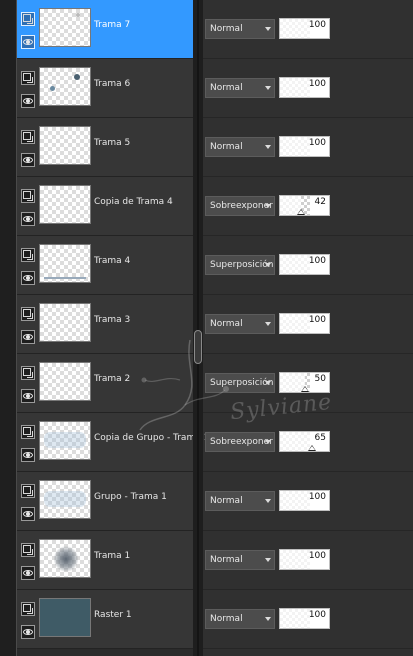  What do you see at coordinates (112, 556) in the screenshot?
I see `layer-name: Trama 1` at bounding box center [112, 556].